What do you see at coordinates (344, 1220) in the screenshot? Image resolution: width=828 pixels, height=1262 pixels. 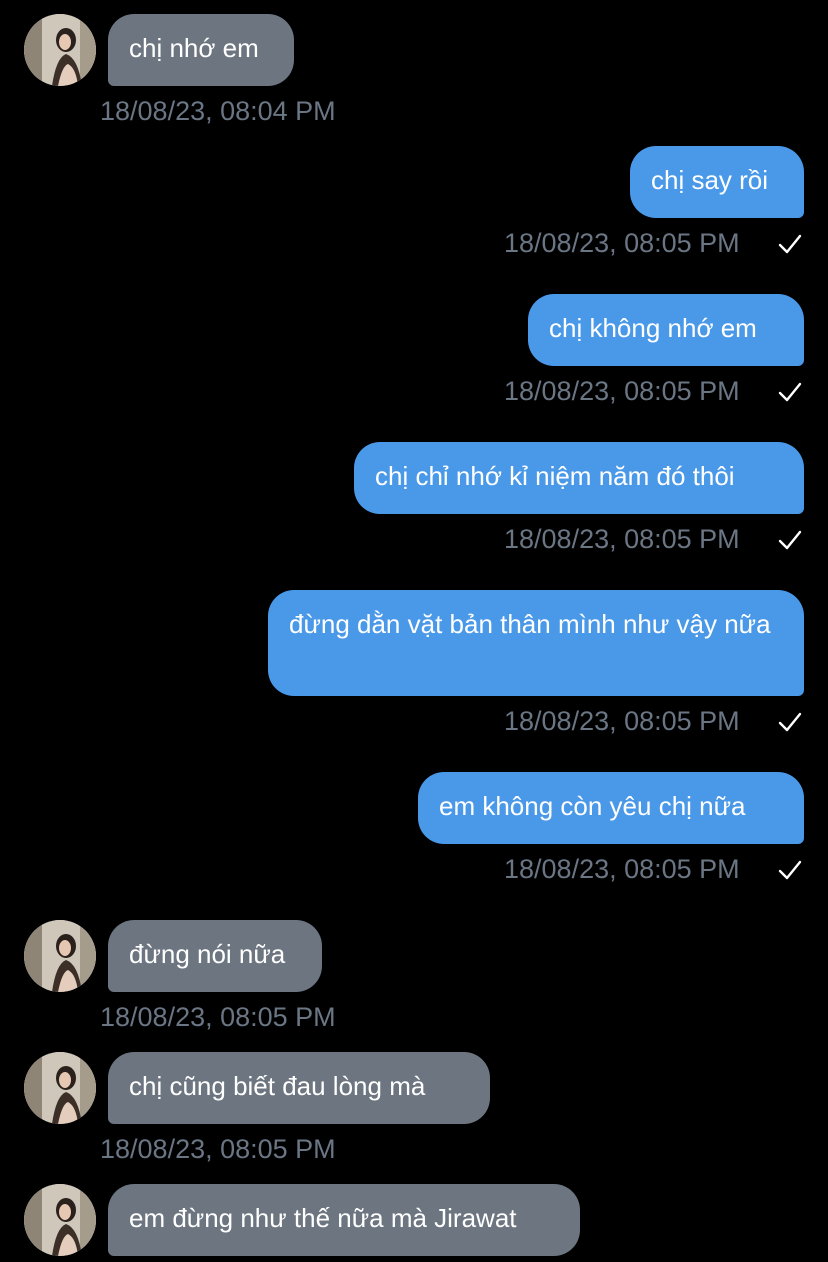 I see `message-bubble: em đừng như thế nữa mà Jirawat` at bounding box center [344, 1220].